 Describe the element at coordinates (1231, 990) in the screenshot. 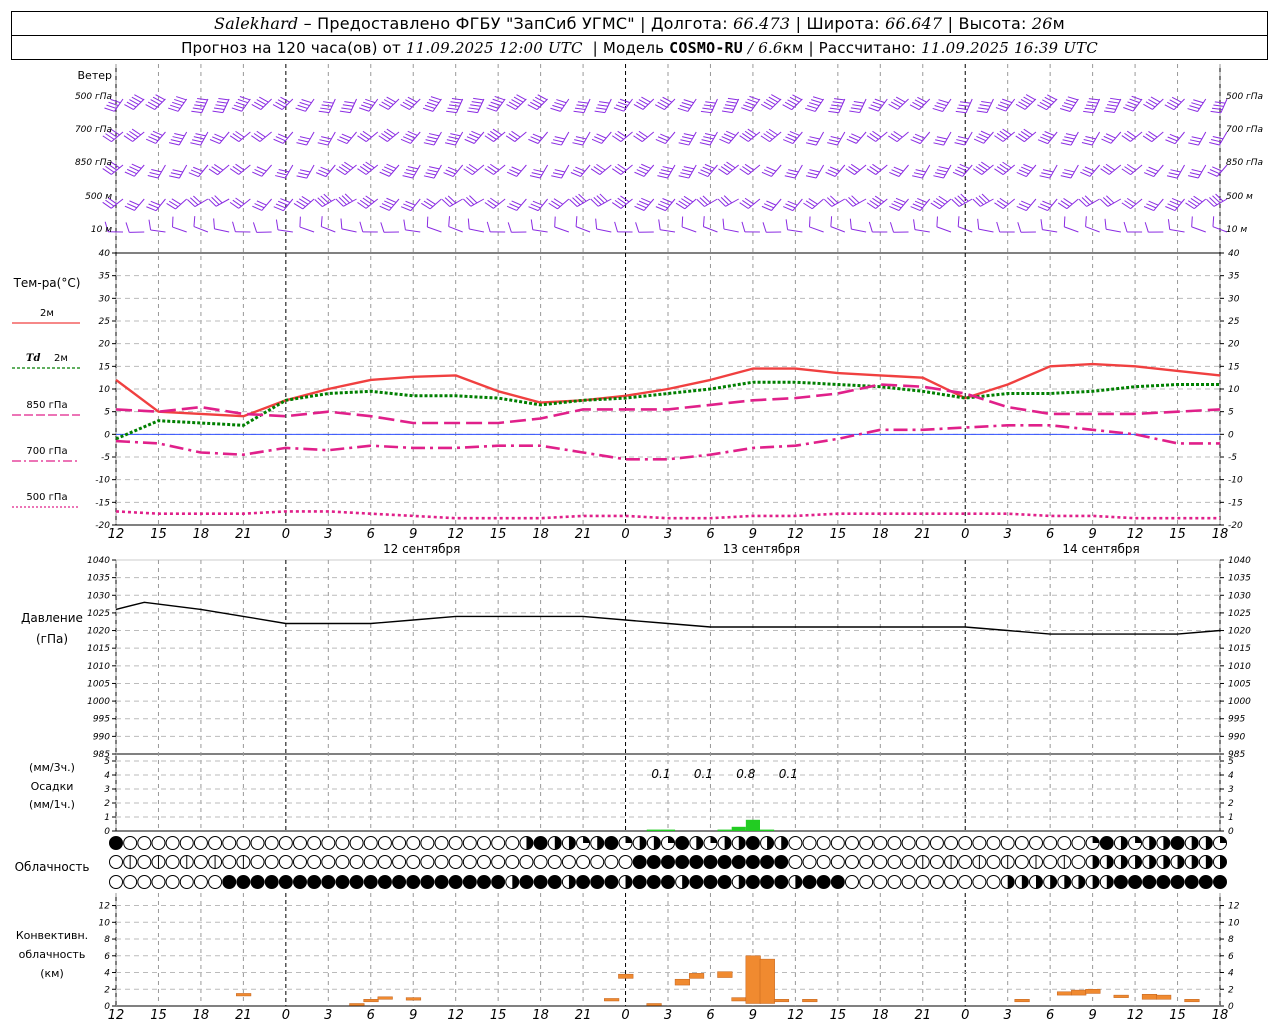

I see `convective-tick-label-right: 2` at that location.